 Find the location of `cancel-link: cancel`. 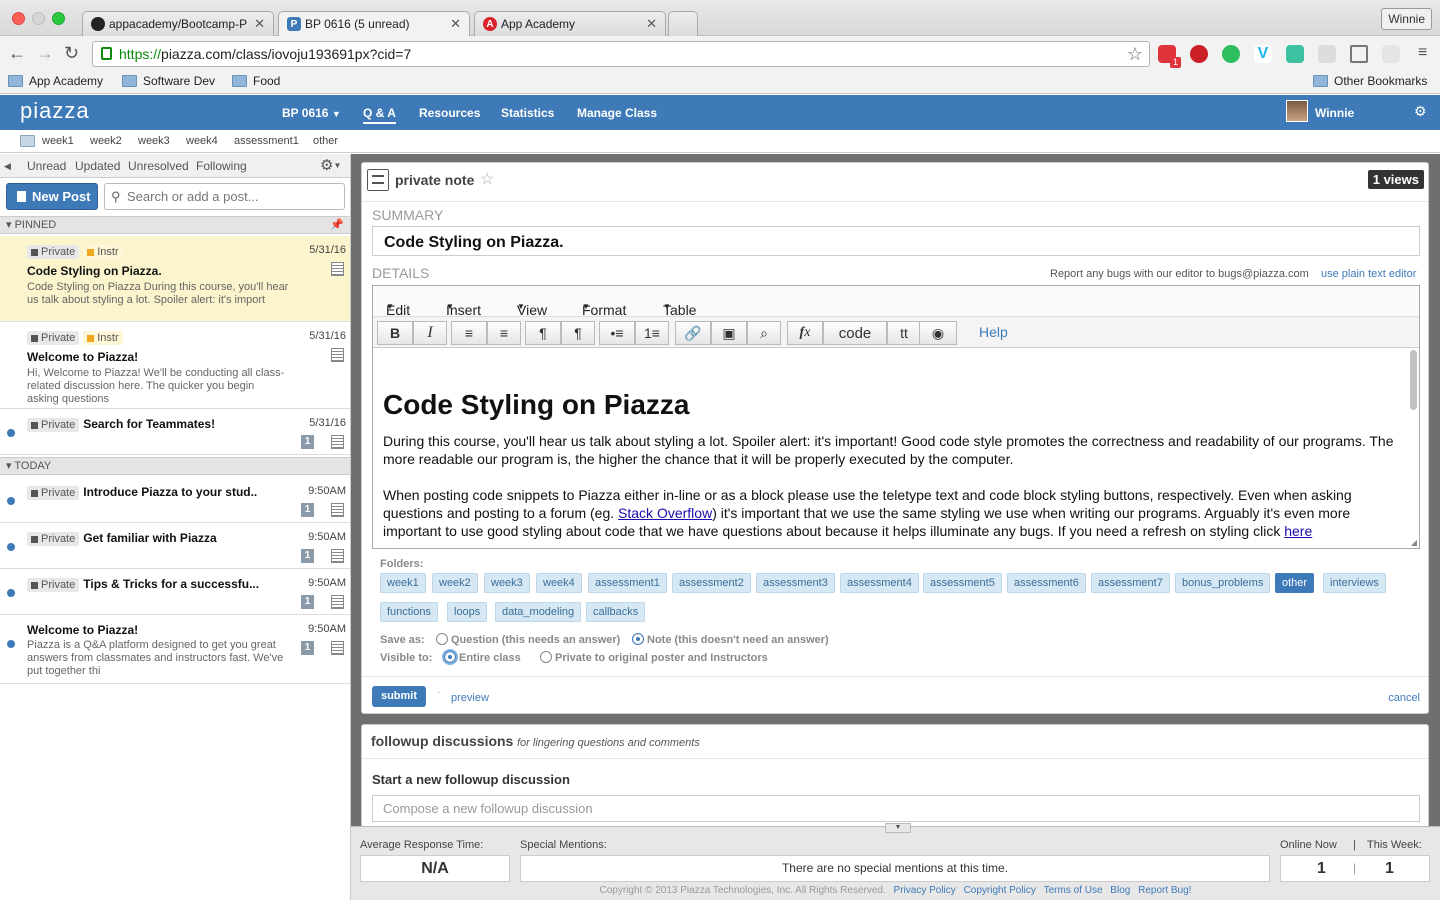

cancel-link: cancel is located at coordinates (1404, 698).